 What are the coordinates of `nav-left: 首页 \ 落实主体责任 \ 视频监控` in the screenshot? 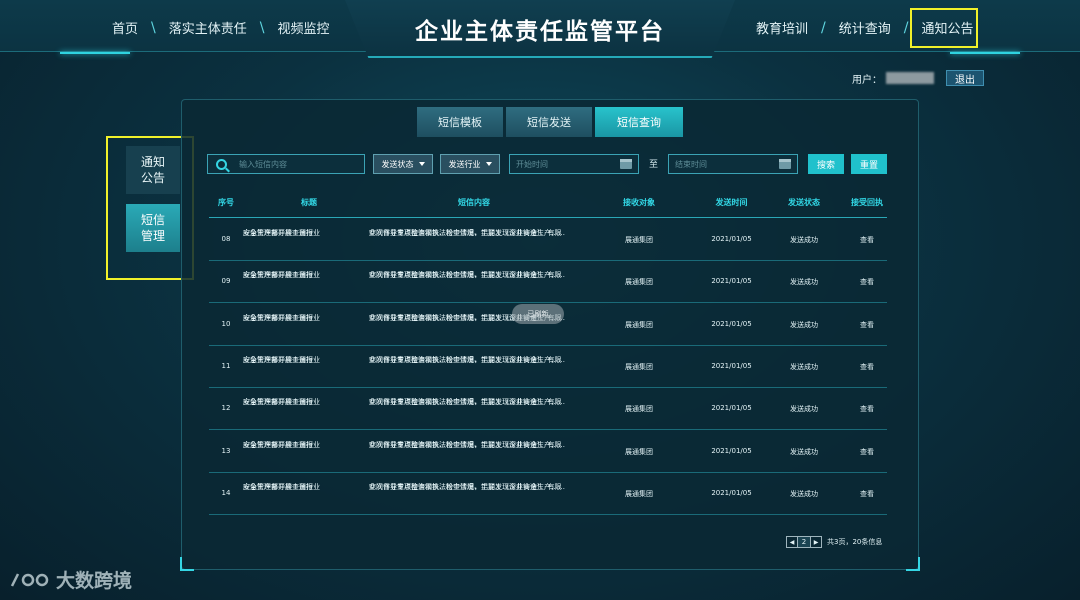 It's located at (220, 28).